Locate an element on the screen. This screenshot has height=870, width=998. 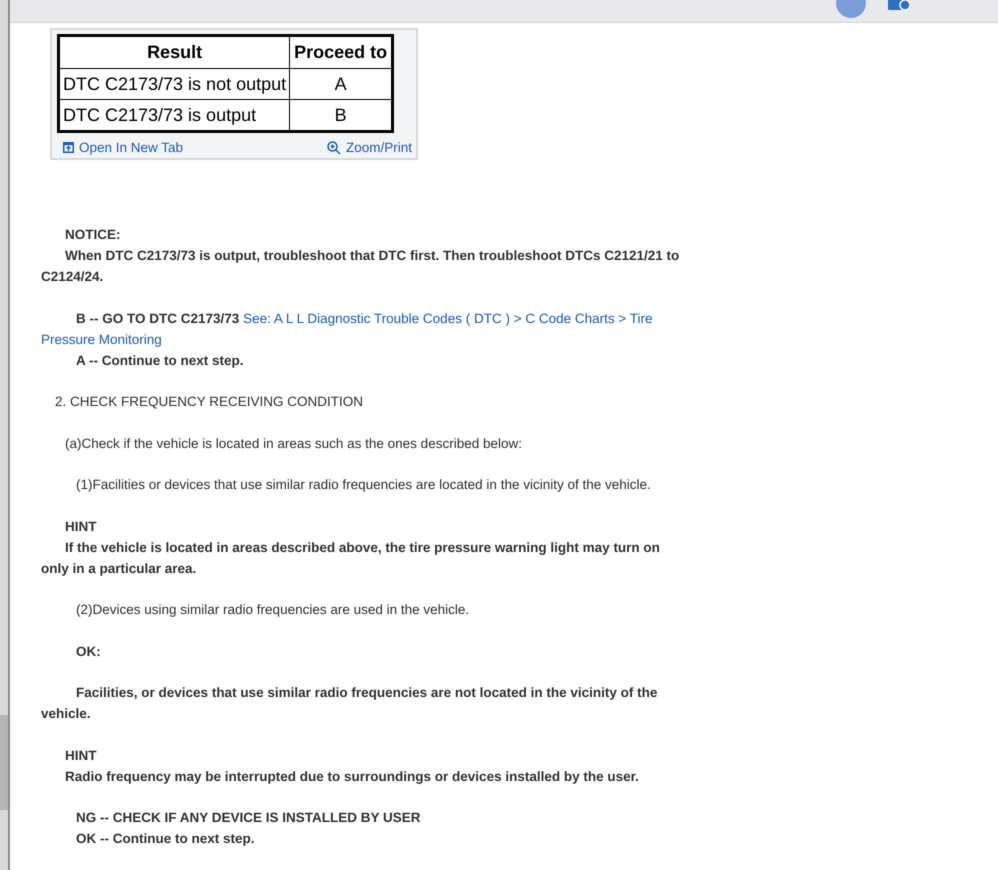
reference-link: Pressure Monitoring is located at coordinates (101, 339).